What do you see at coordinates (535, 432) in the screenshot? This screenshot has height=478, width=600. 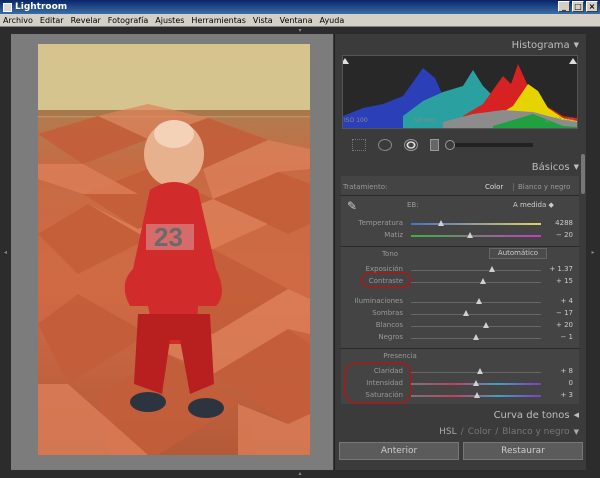 I see `bw-tab: Blanco y negro` at bounding box center [535, 432].